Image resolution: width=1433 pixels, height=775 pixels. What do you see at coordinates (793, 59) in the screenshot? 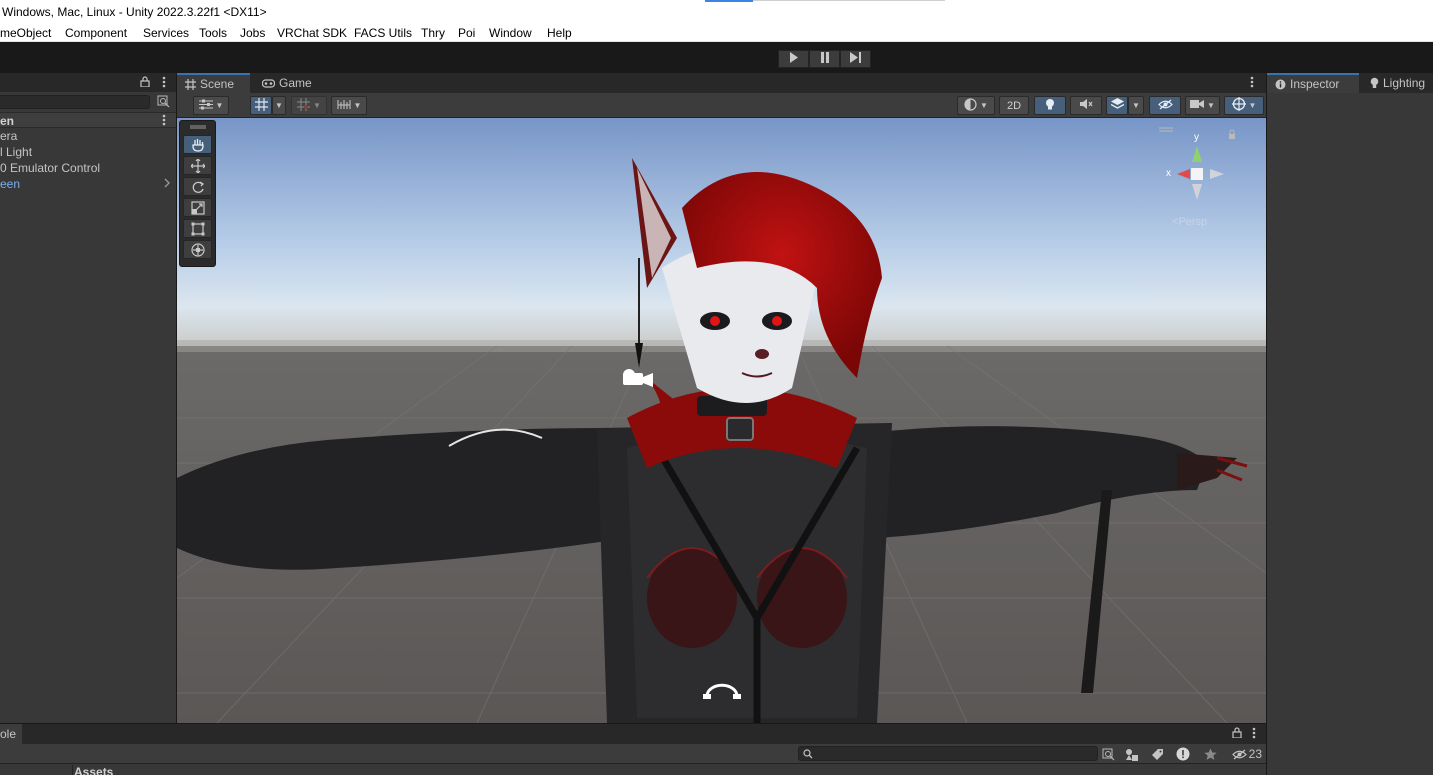
I see `play-button` at bounding box center [793, 59].